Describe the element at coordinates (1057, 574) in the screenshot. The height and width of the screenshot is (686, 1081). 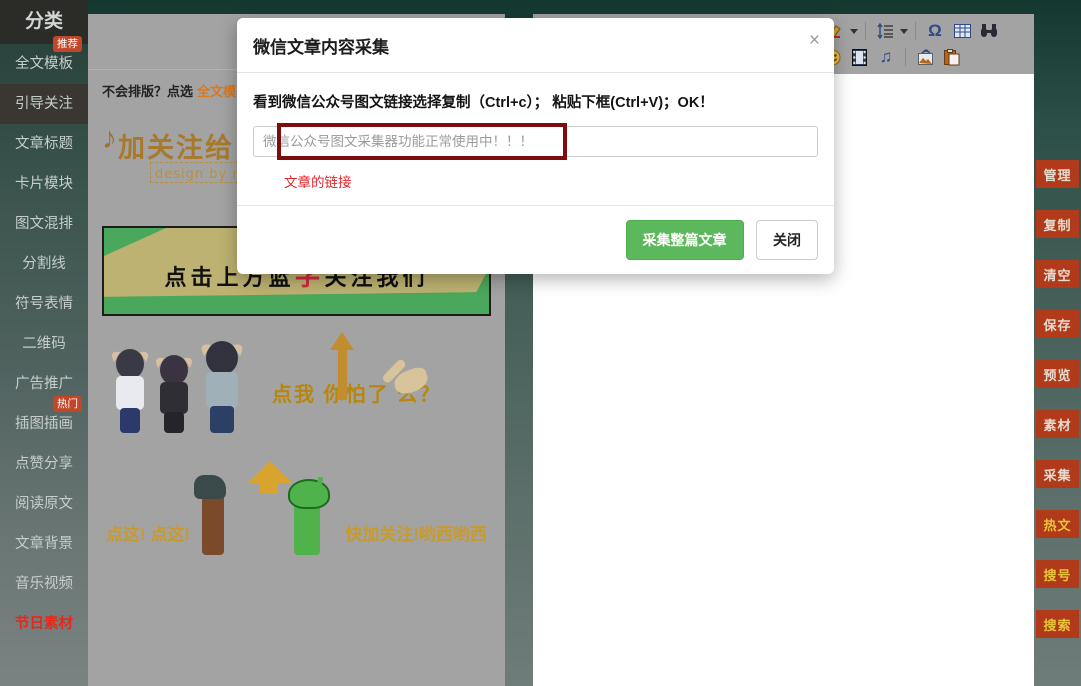
I see `rail-button-8: 搜号` at that location.